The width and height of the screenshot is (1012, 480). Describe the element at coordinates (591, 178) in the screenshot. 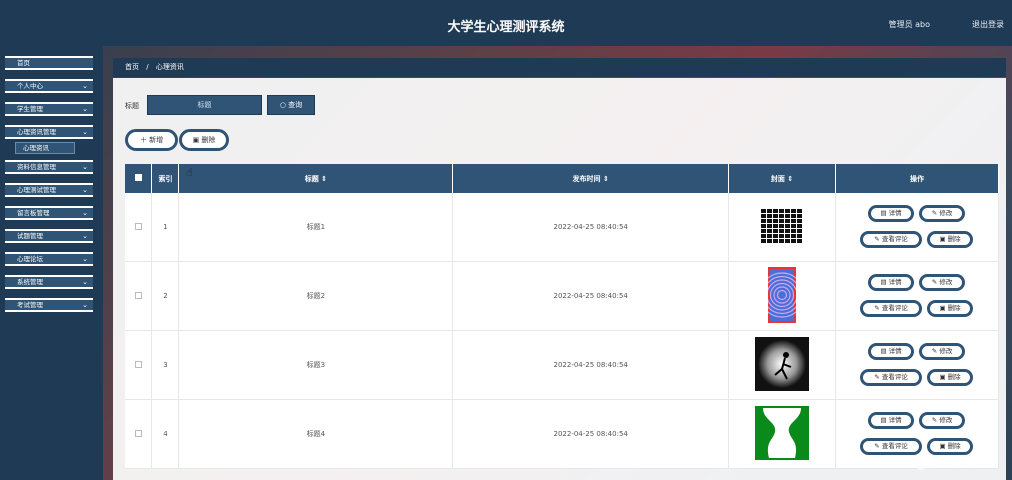

I see `header-time: 发布时间 ⇕` at that location.